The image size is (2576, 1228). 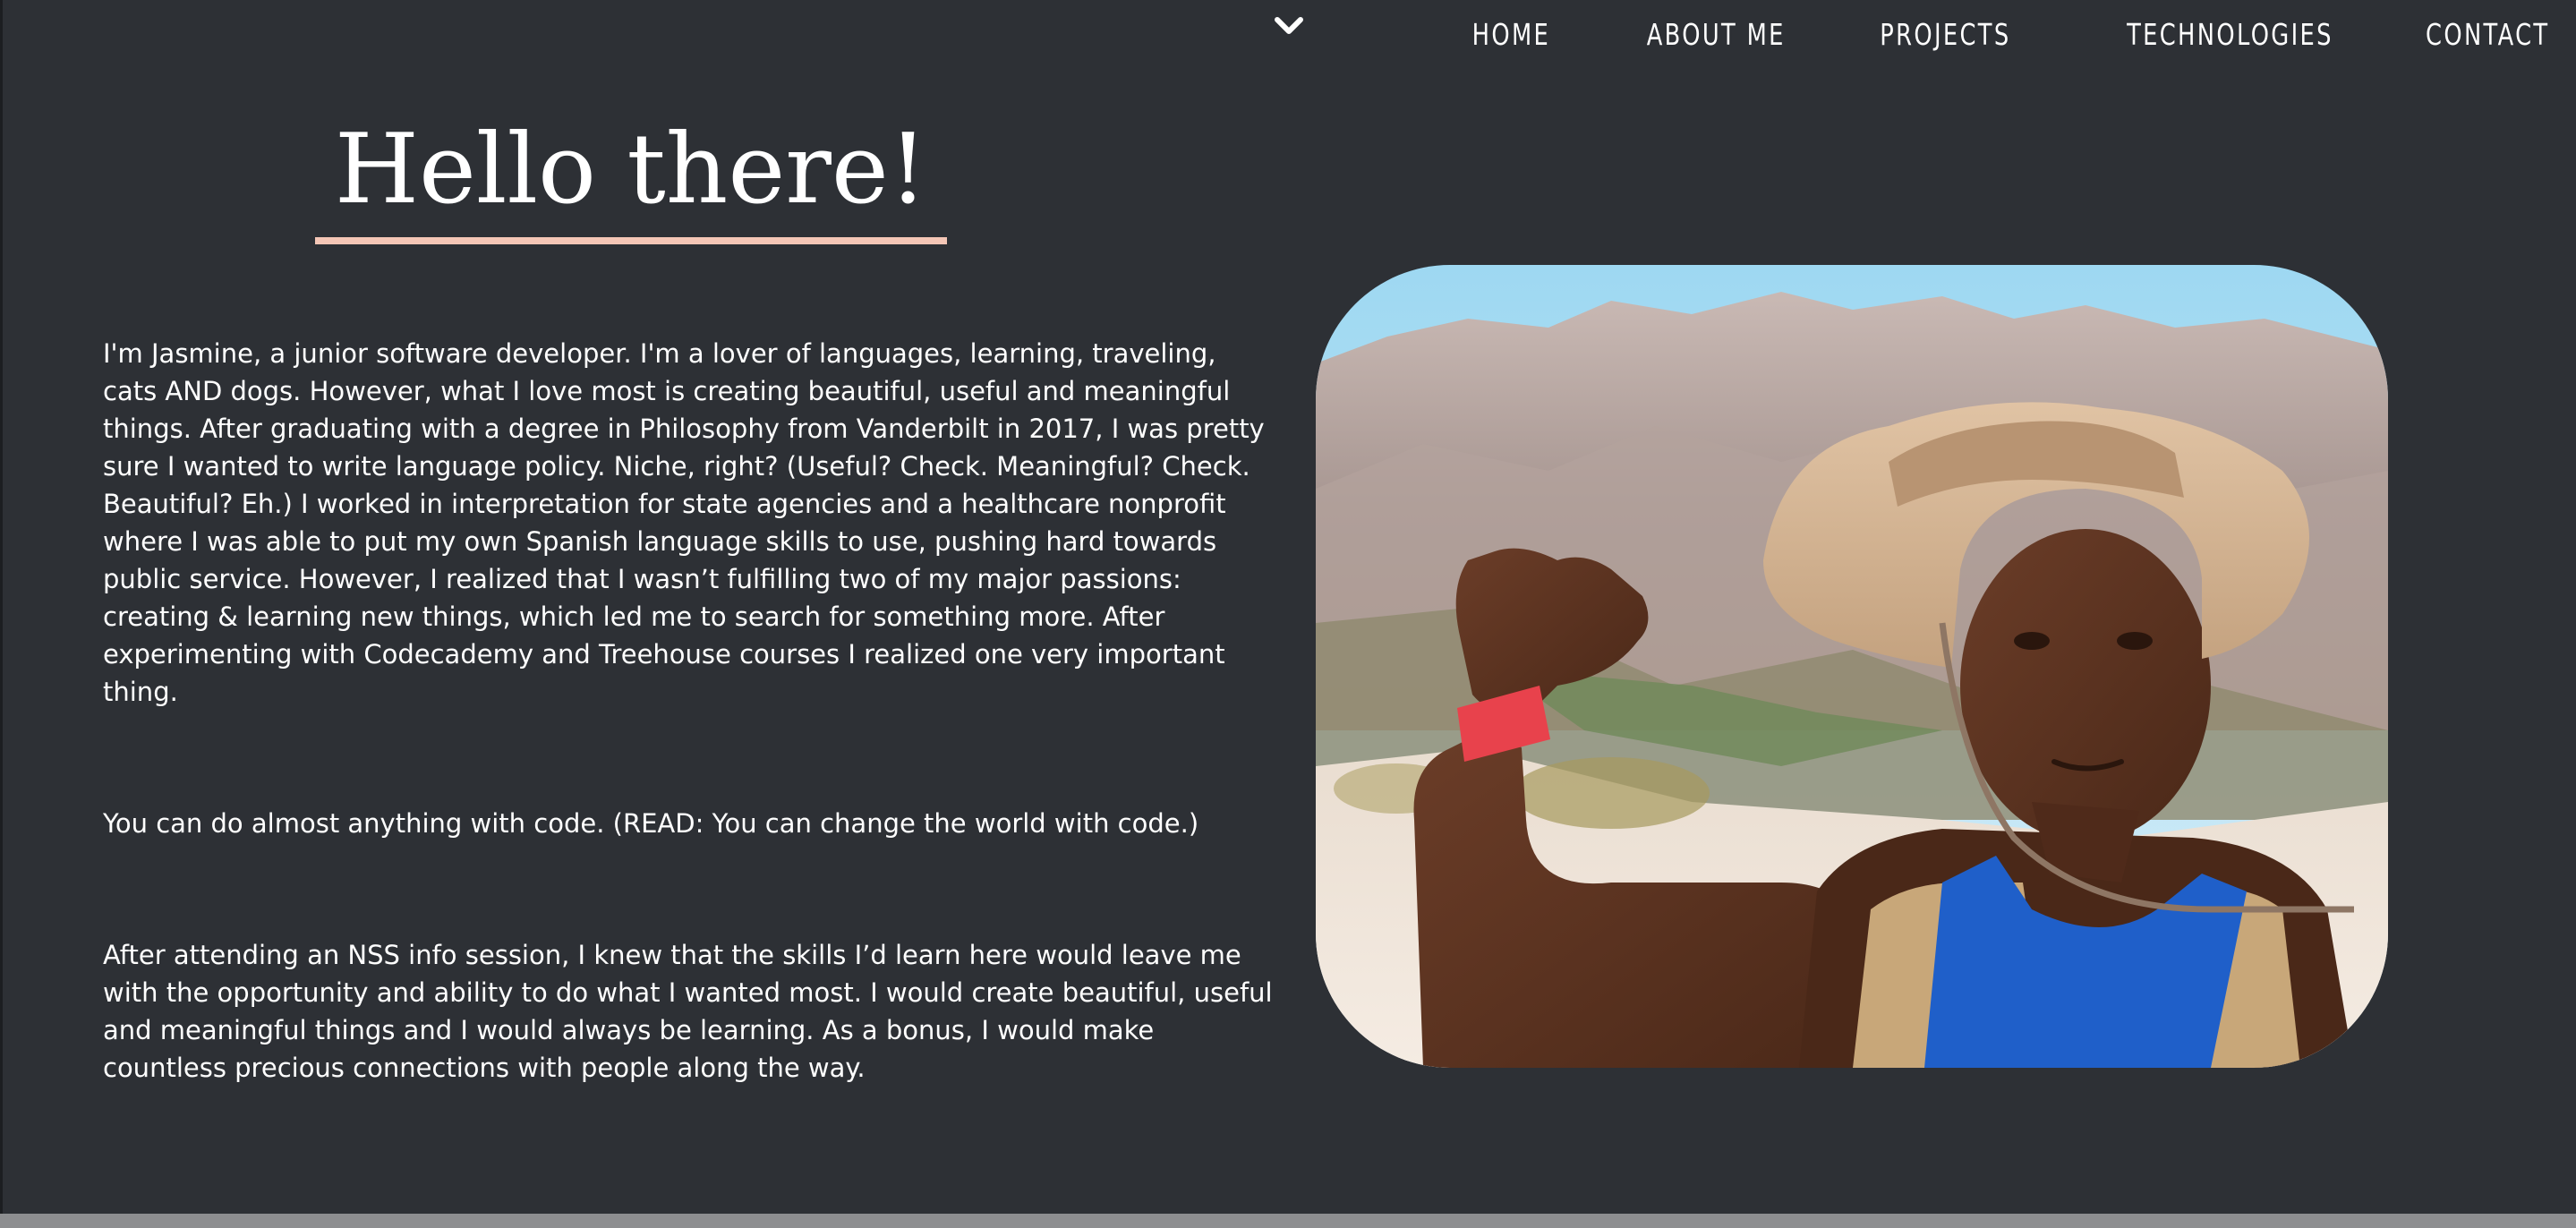 What do you see at coordinates (2085, 685) in the screenshot?
I see `photo-face` at bounding box center [2085, 685].